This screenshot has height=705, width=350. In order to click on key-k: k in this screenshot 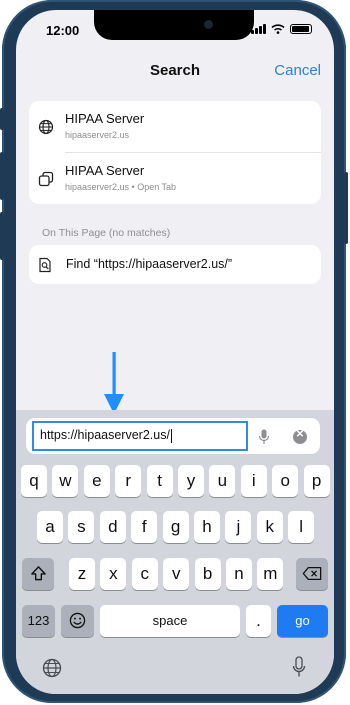, I will do `click(269, 527)`.